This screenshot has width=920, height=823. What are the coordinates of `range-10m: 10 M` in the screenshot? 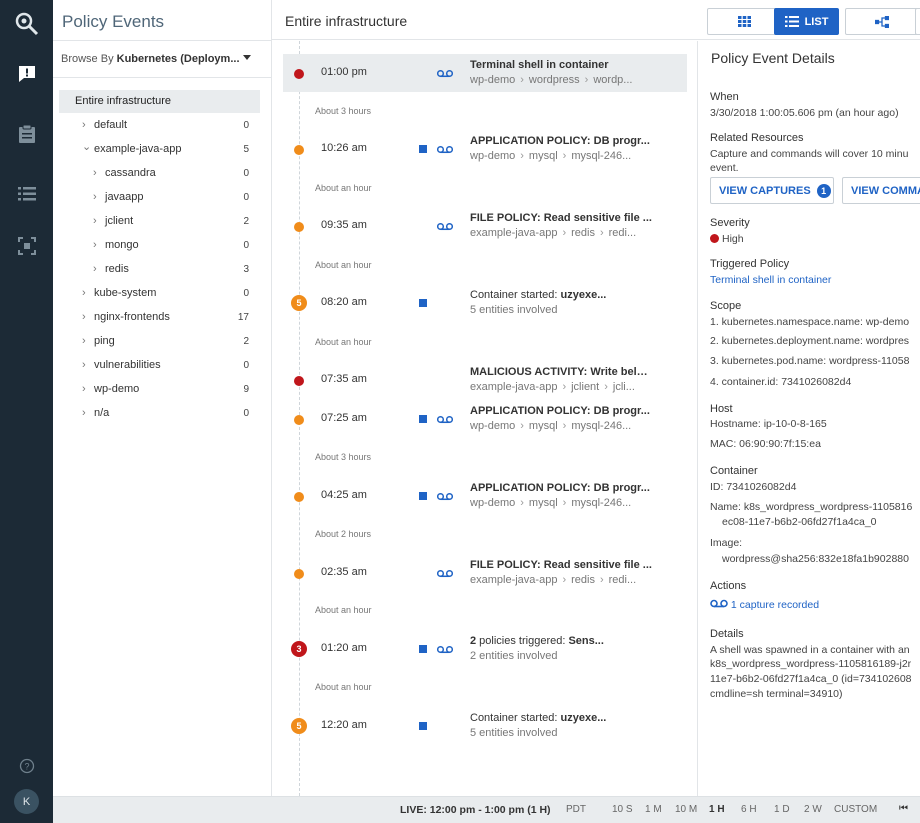 It's located at (686, 809).